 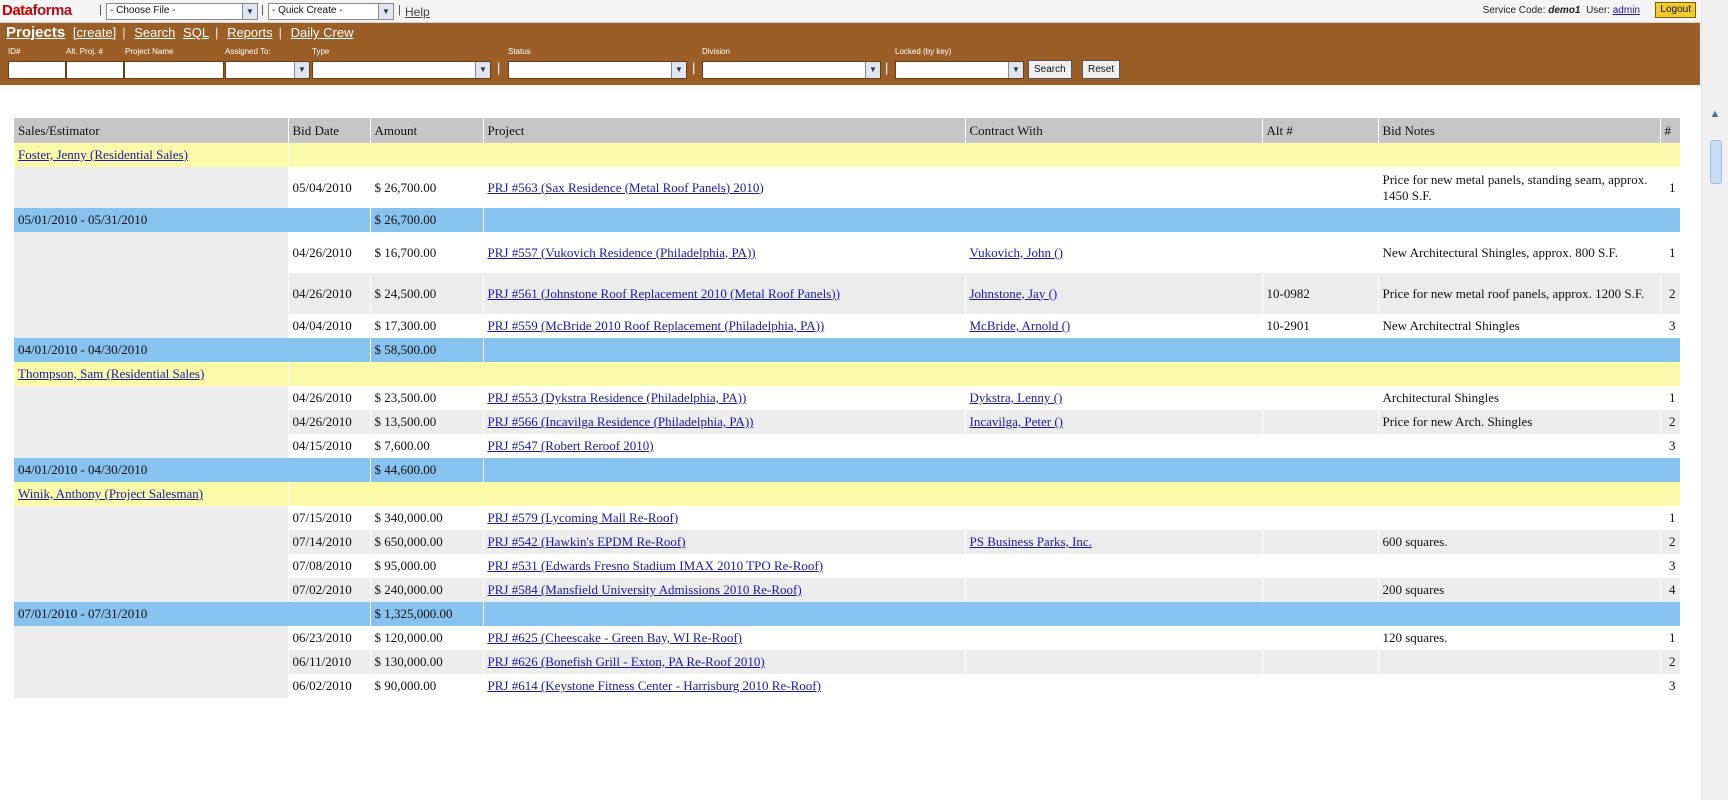 What do you see at coordinates (1016, 421) in the screenshot?
I see `contract-cell-link: Incavilga, Peter ()` at bounding box center [1016, 421].